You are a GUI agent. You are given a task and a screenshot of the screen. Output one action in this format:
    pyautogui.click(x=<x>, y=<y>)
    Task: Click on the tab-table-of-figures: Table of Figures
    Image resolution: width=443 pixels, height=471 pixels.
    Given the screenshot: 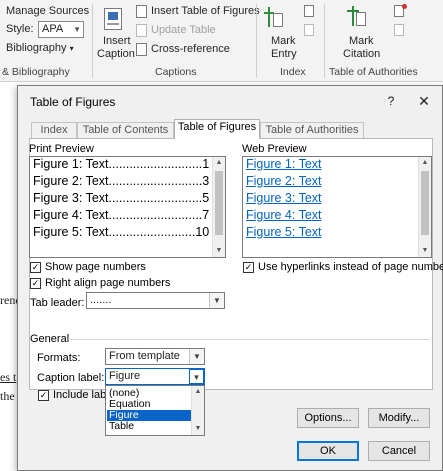 What is the action you would take?
    pyautogui.click(x=217, y=129)
    